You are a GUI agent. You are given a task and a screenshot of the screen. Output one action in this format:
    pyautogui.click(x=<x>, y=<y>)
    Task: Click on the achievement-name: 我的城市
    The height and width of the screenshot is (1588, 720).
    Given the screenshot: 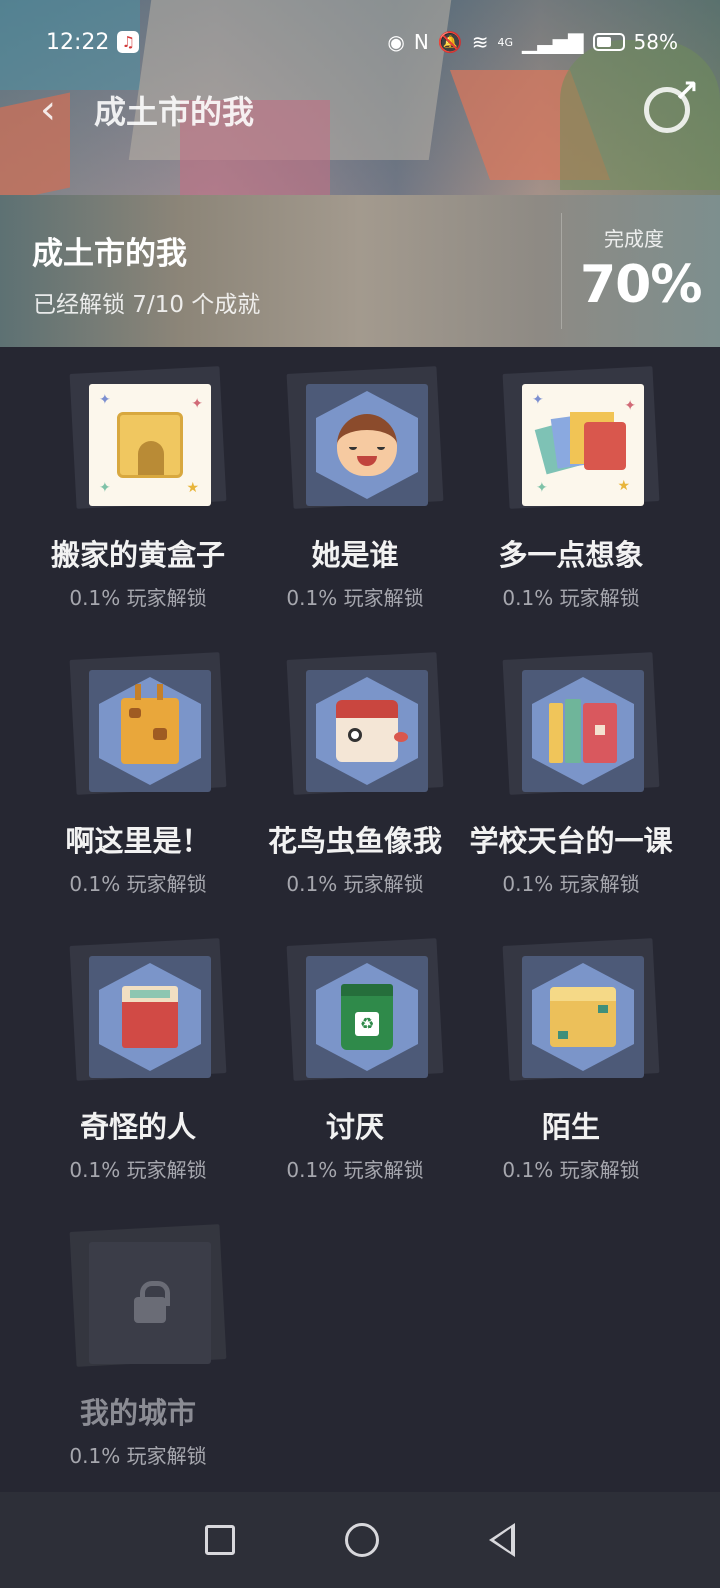 What is the action you would take?
    pyautogui.click(x=137, y=1413)
    